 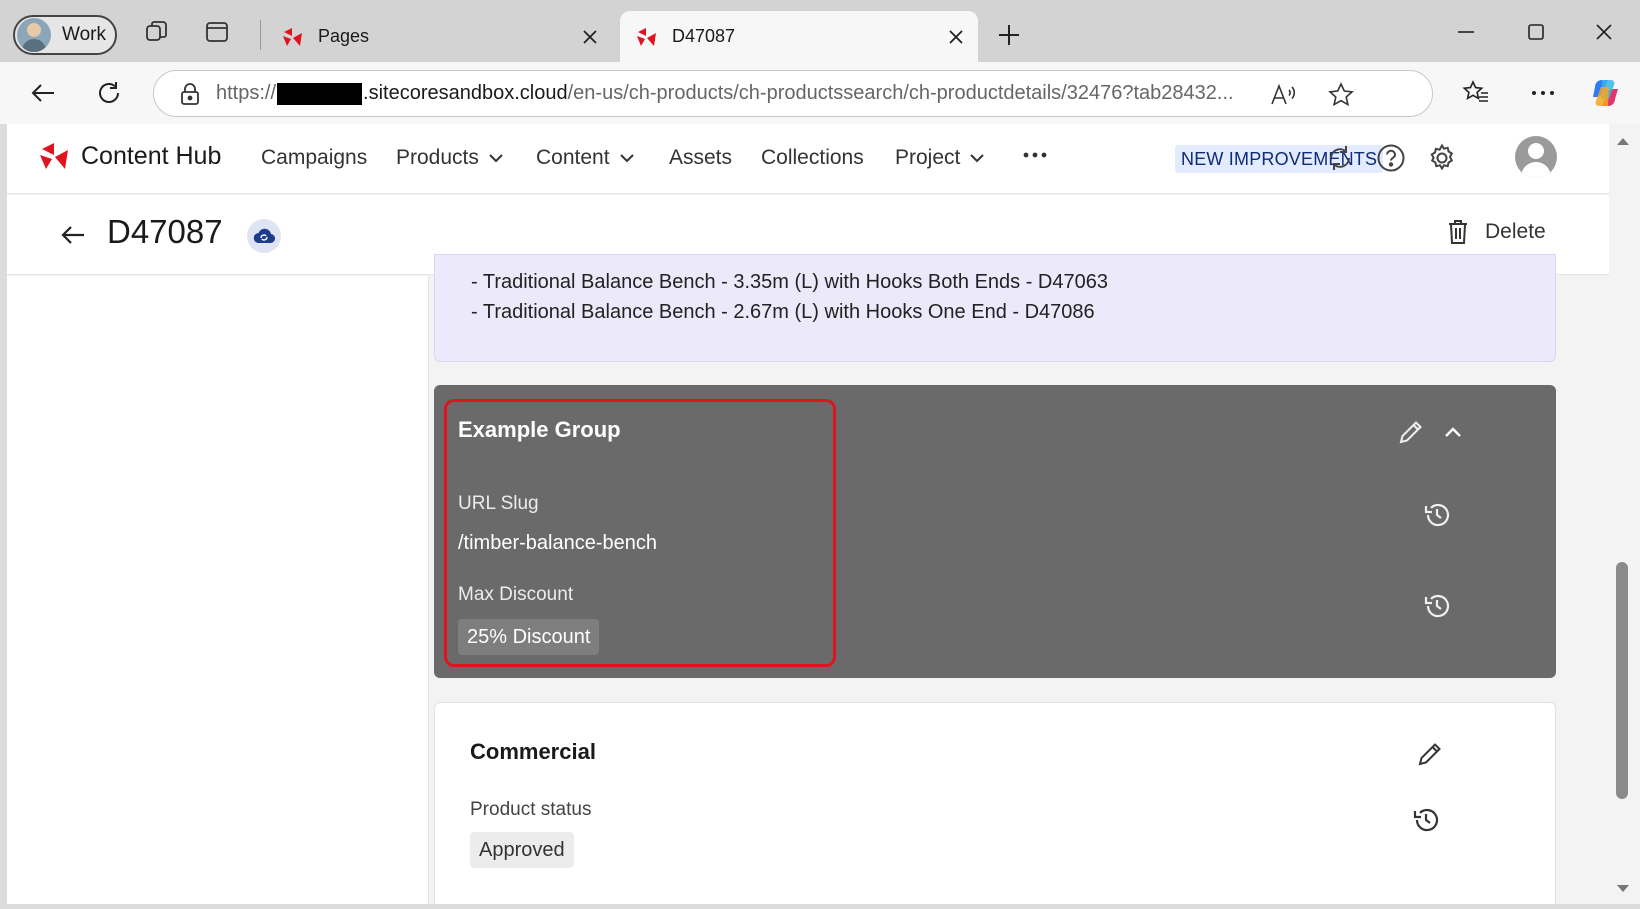 I want to click on tab-d47087: D47087, so click(x=799, y=36).